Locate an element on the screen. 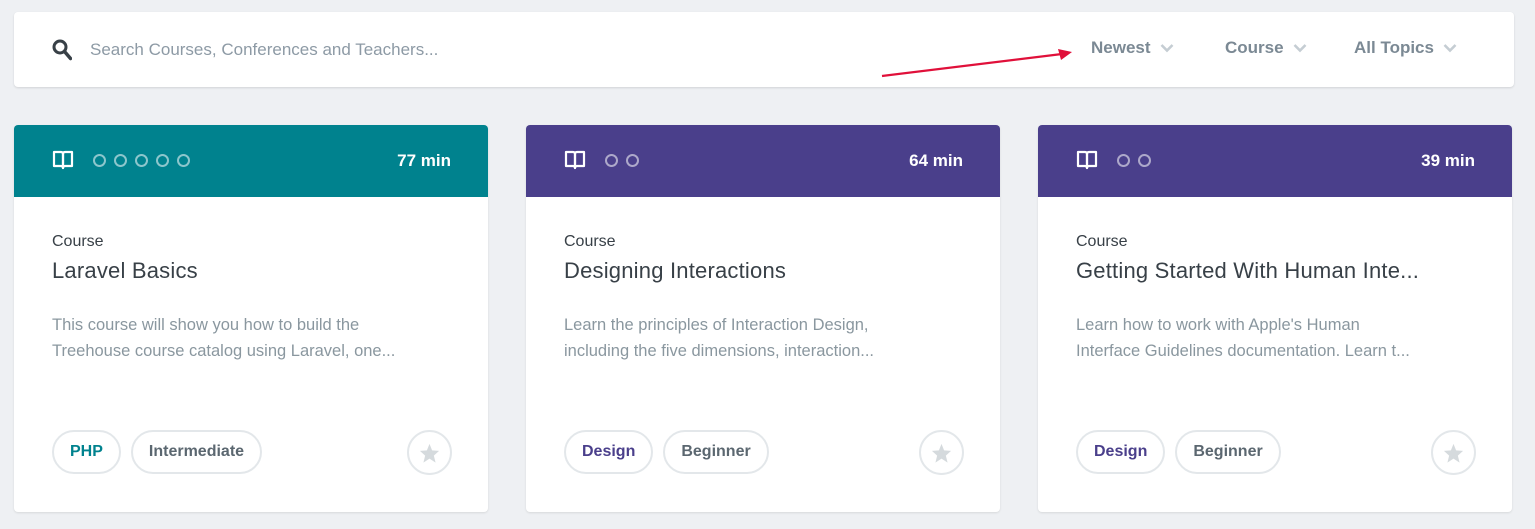 Image resolution: width=1535 pixels, height=529 pixels. card-header: 39 min is located at coordinates (1275, 161).